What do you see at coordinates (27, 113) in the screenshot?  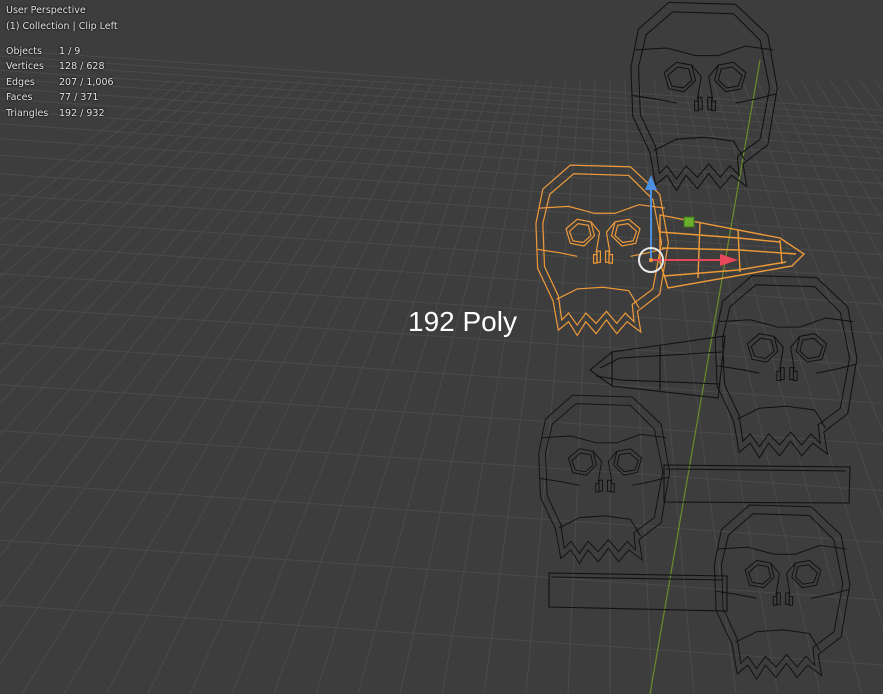 I see `stat-label-triangles: Triangles` at bounding box center [27, 113].